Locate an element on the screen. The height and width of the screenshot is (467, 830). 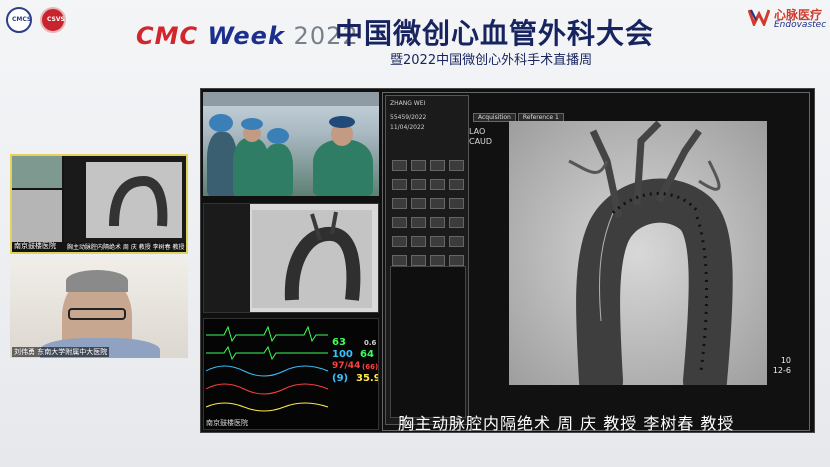
secondary-toolbar is located at coordinates (227, 258).